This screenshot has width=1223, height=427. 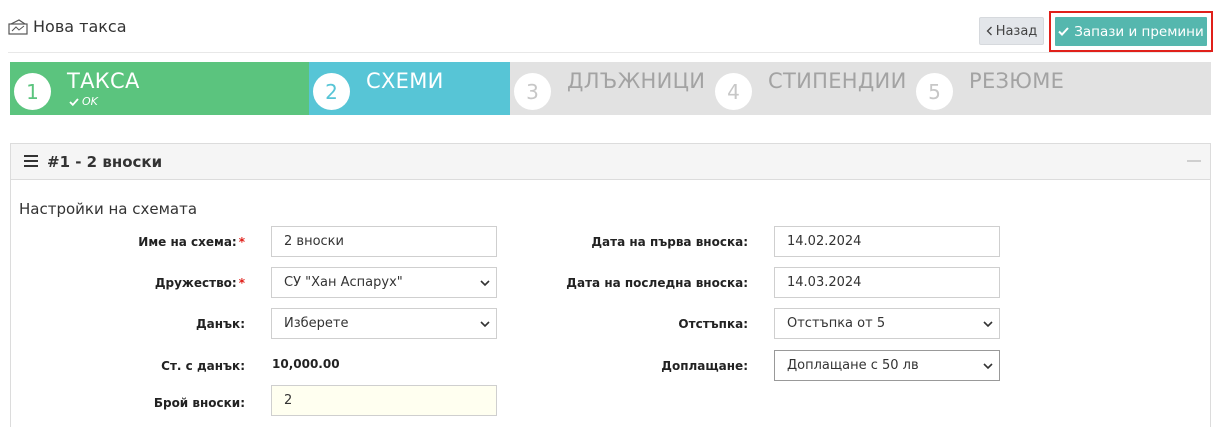 What do you see at coordinates (316, 323) in the screenshot?
I see `tax-value: Изберете` at bounding box center [316, 323].